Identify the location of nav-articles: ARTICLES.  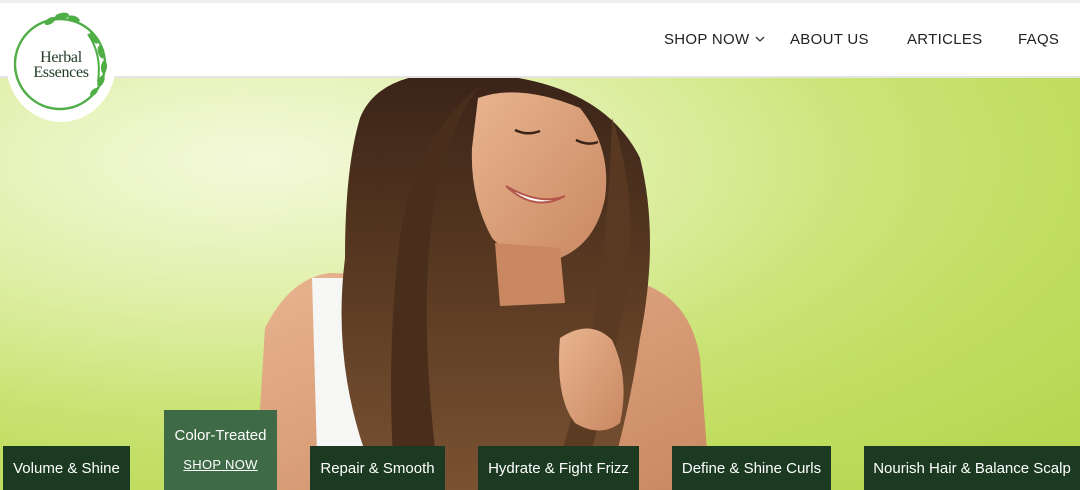
(944, 39).